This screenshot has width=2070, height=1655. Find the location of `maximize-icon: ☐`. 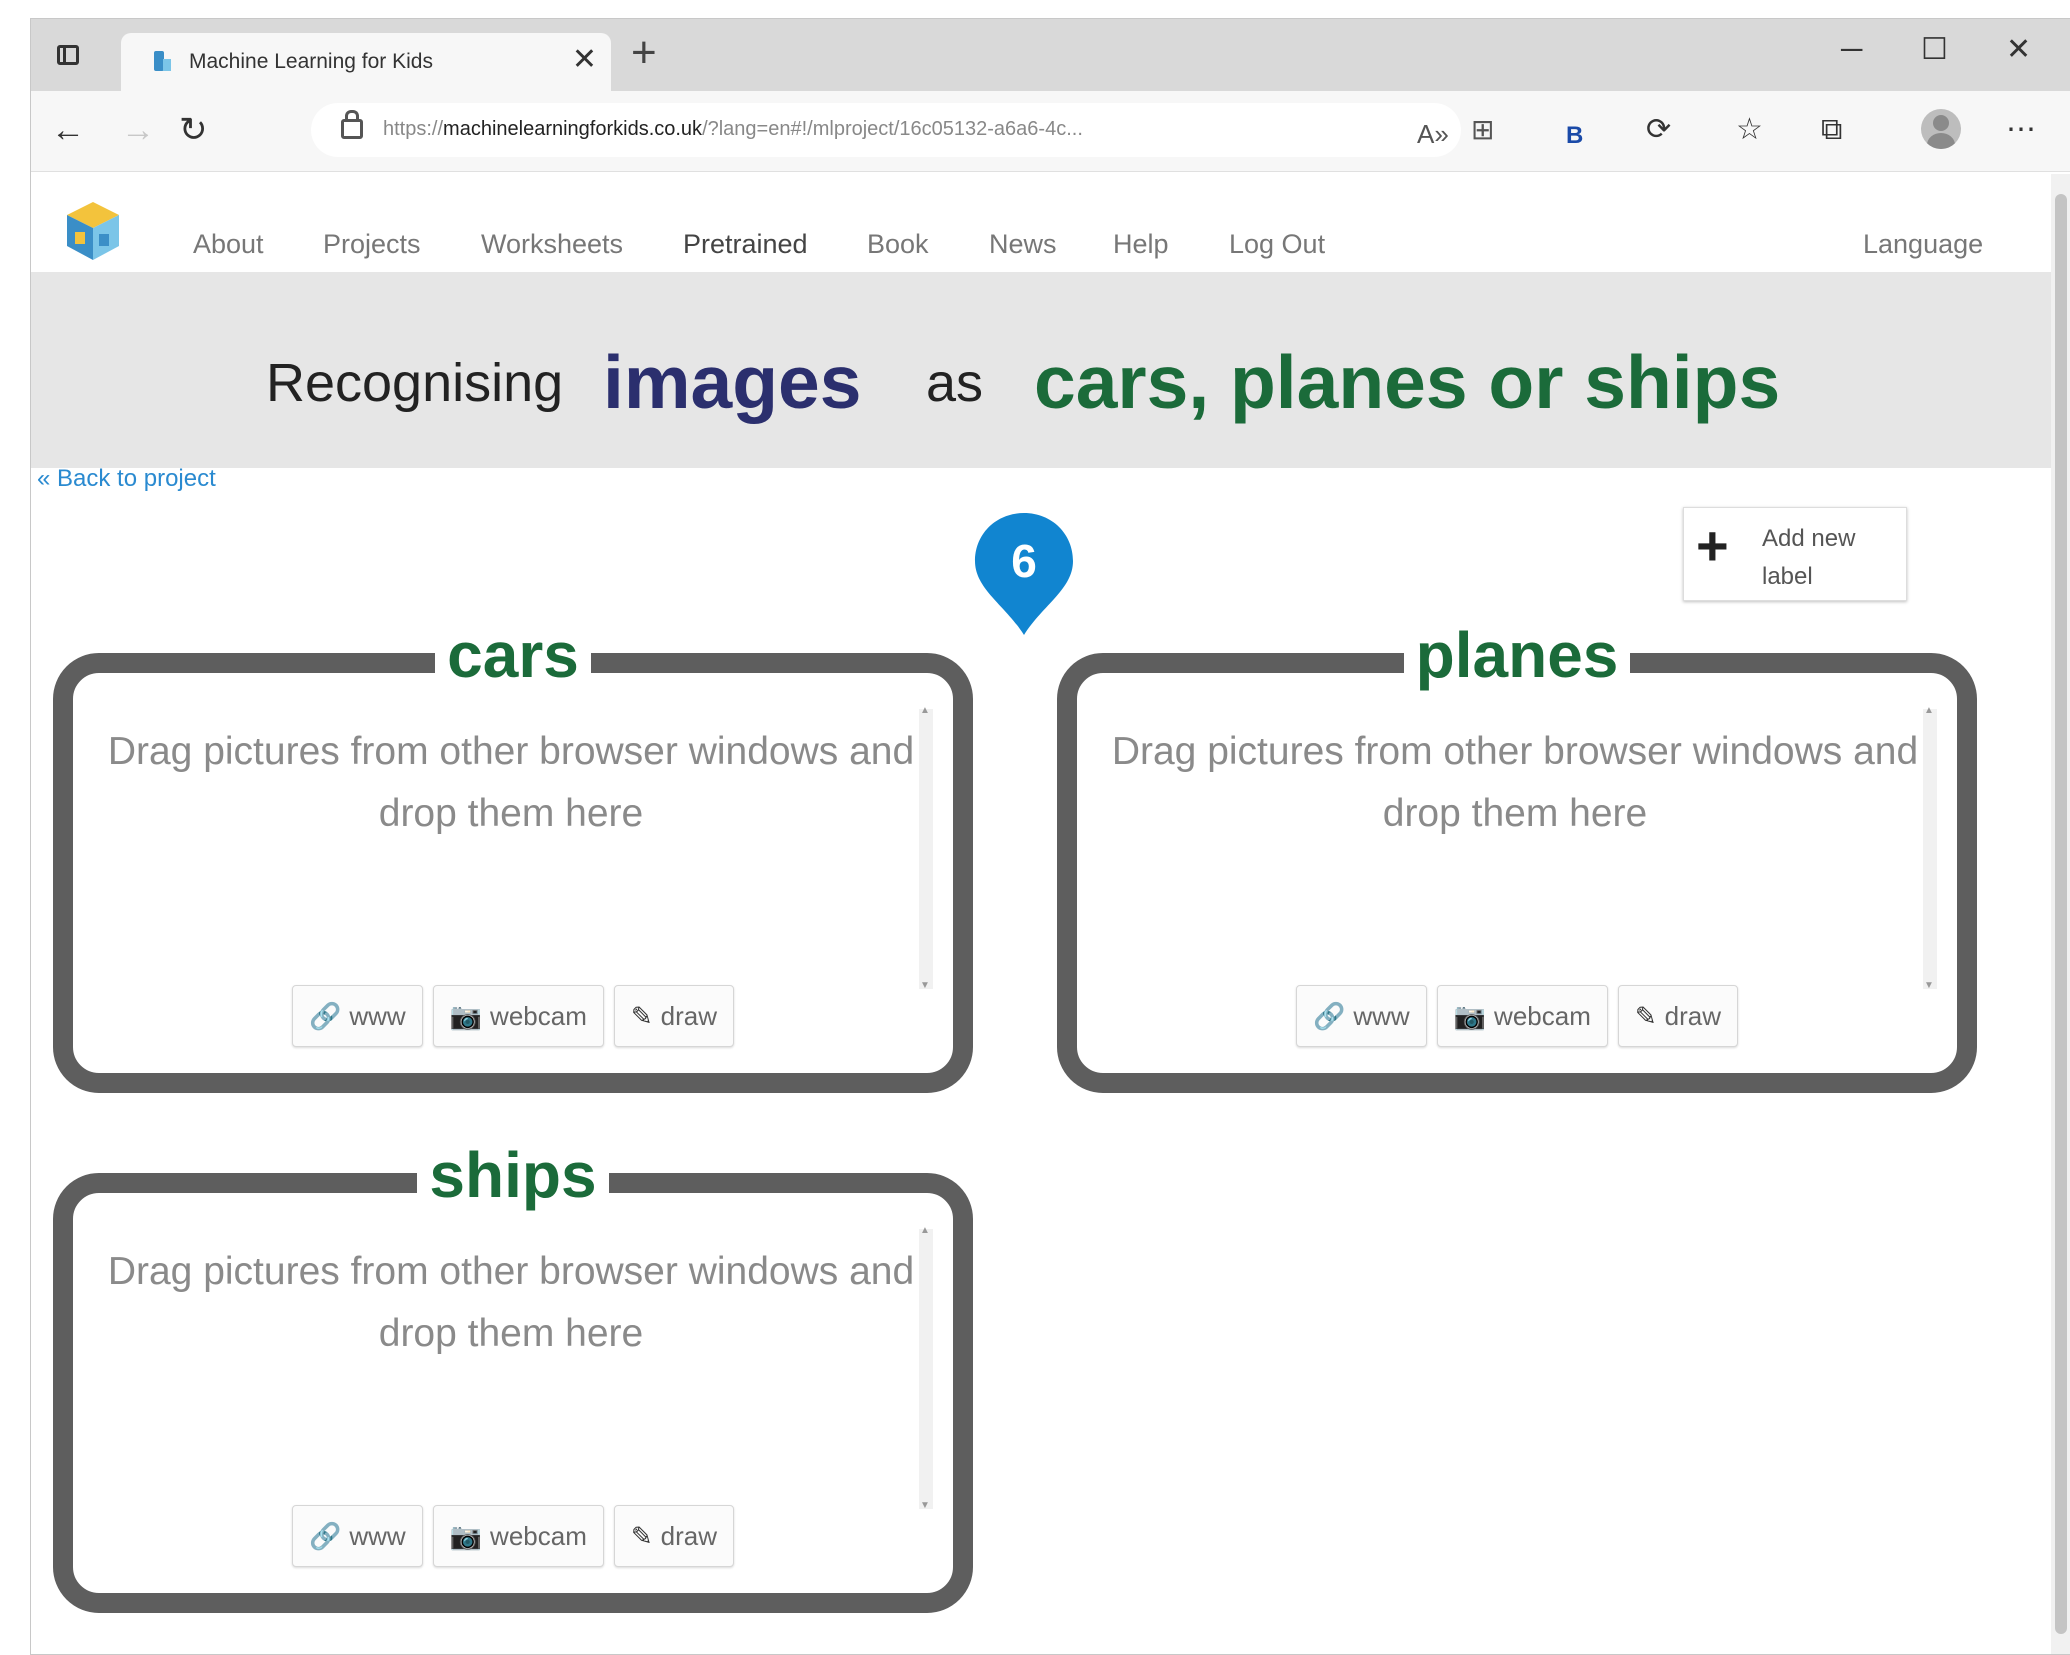

maximize-icon: ☐ is located at coordinates (1934, 50).